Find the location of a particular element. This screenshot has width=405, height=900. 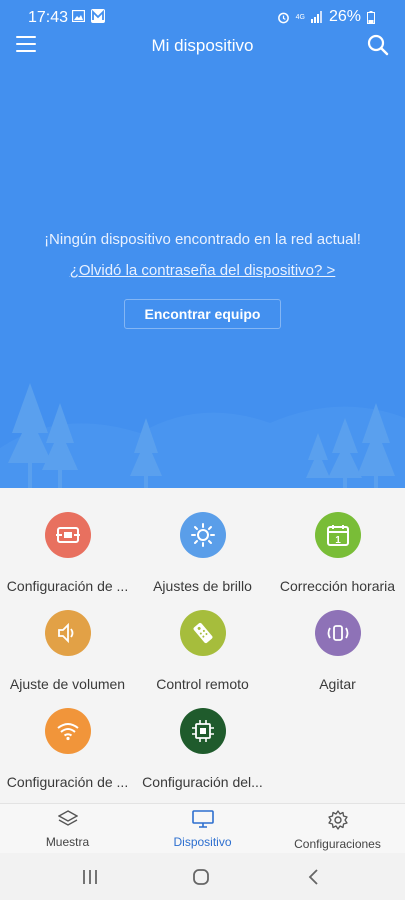

app-bar: Mi dispositivo is located at coordinates (202, 45).